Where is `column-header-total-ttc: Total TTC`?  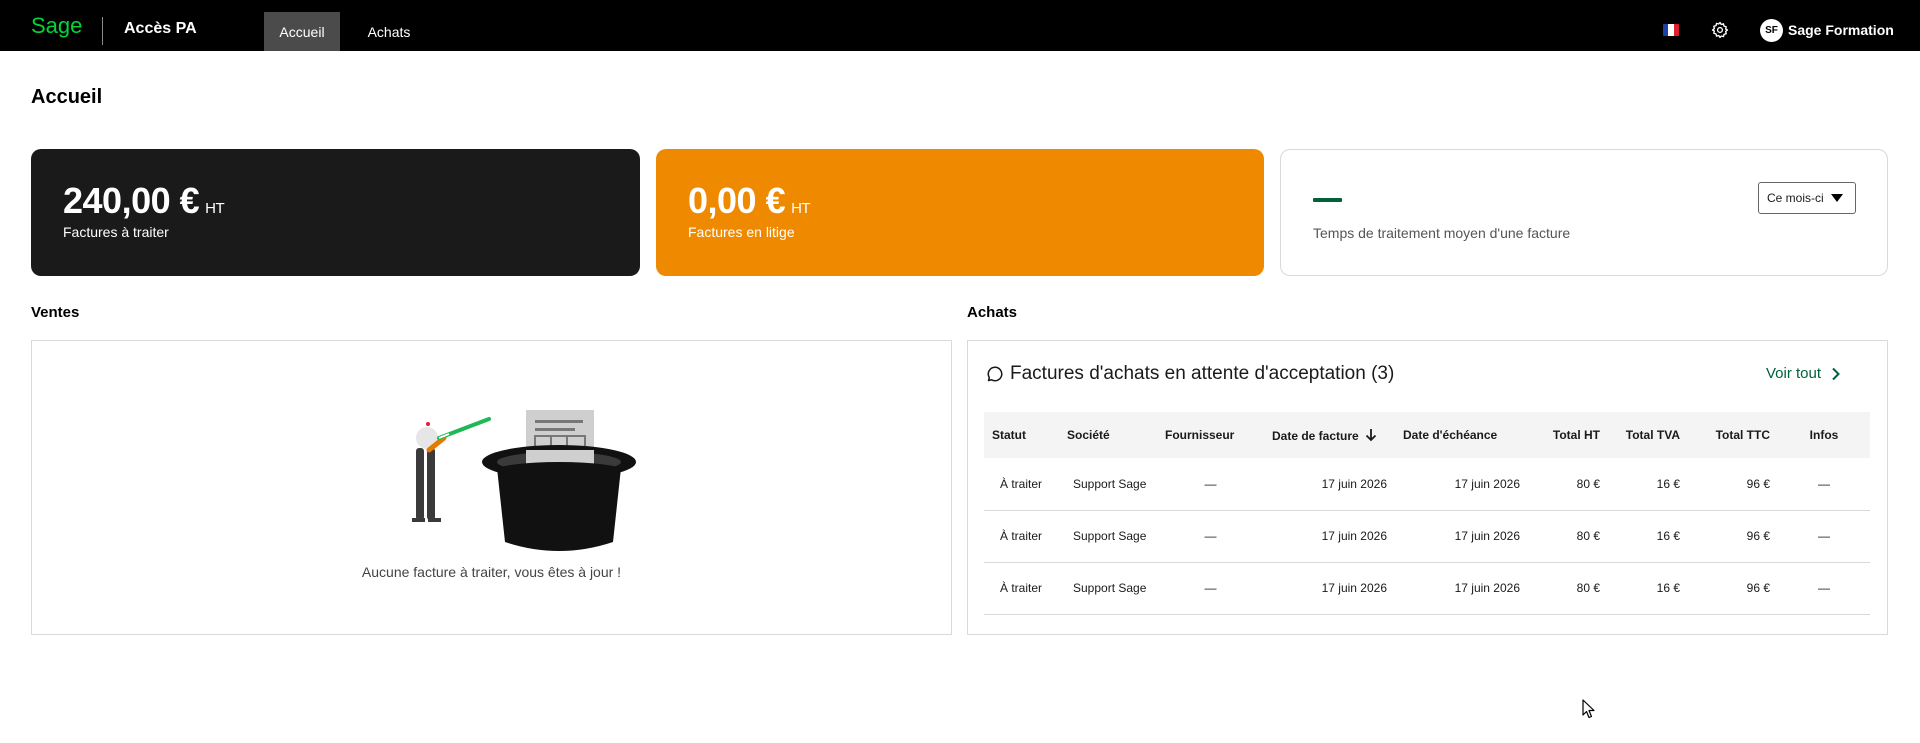 column-header-total-ttc: Total TTC is located at coordinates (1733, 435).